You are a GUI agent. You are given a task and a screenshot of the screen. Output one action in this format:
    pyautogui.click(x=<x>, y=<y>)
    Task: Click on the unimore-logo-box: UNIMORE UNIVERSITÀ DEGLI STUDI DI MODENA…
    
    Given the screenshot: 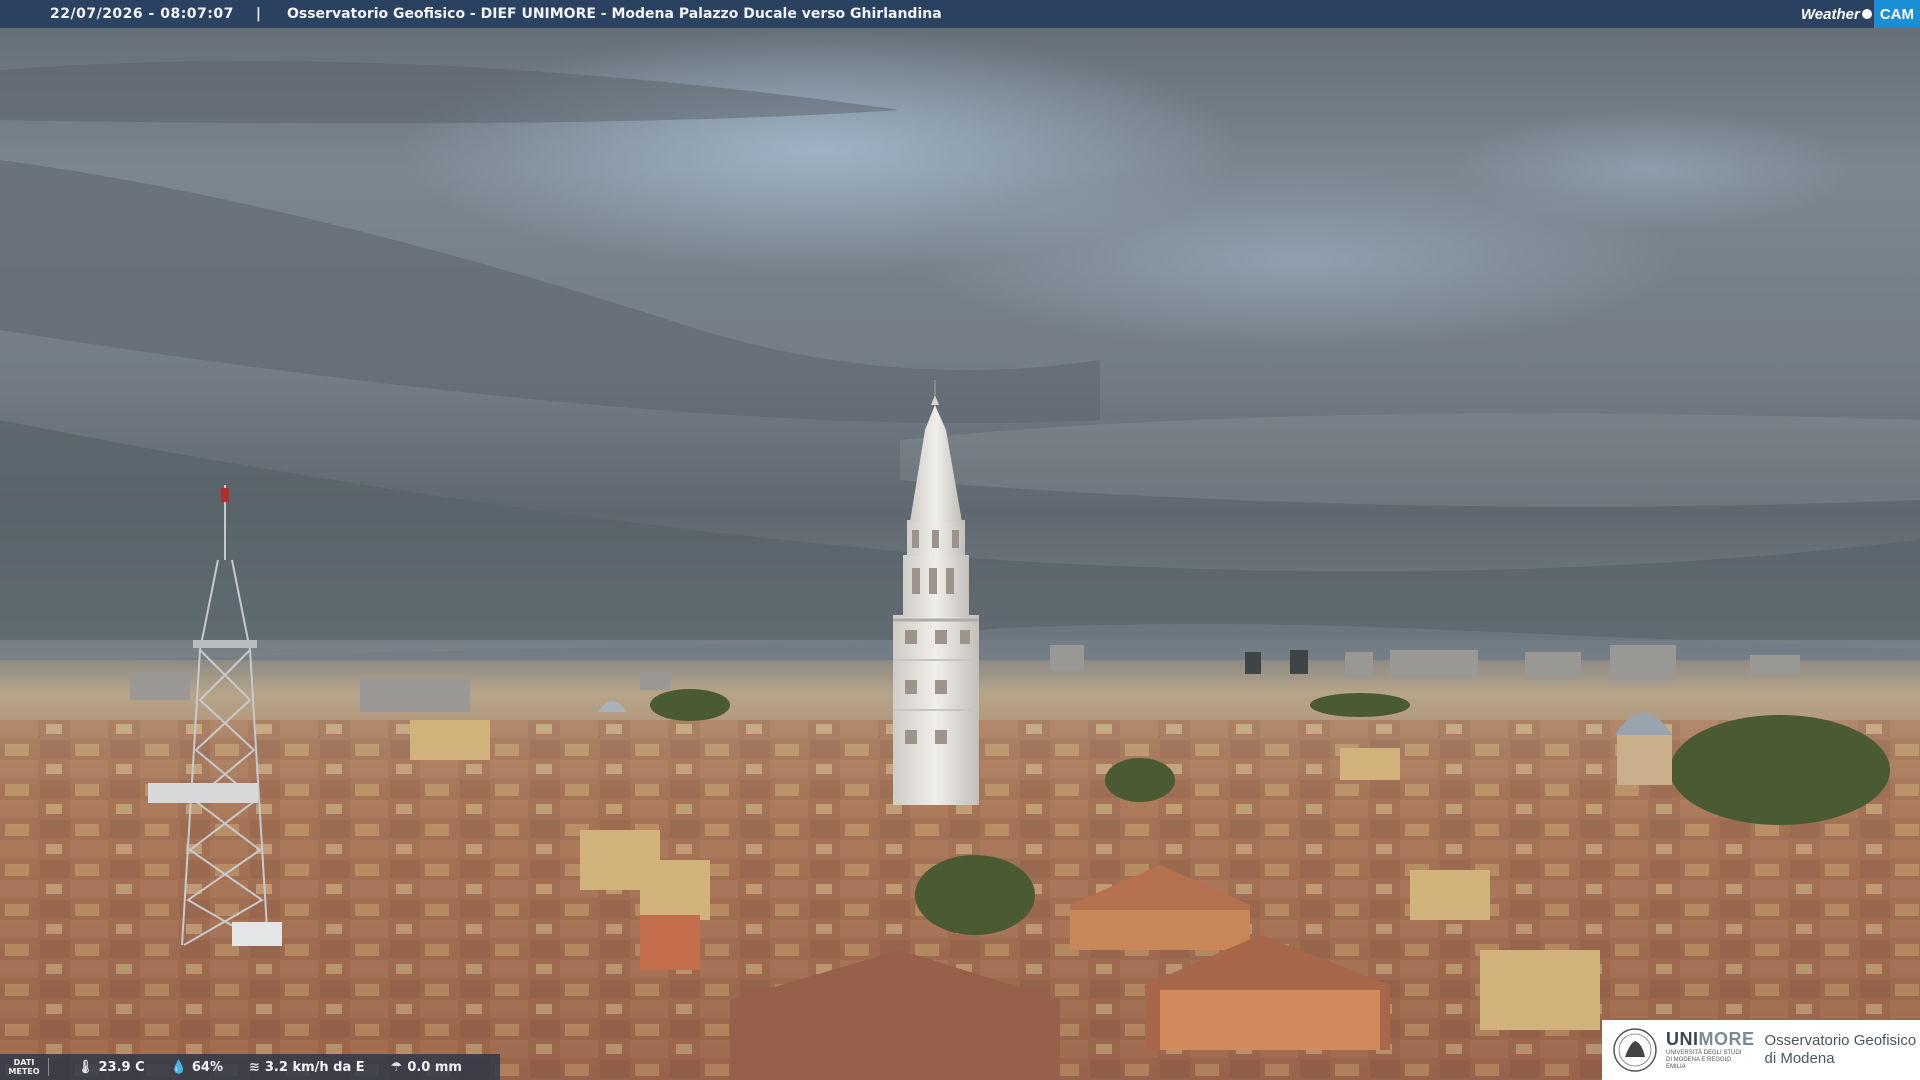 What is the action you would take?
    pyautogui.click(x=1761, y=1050)
    